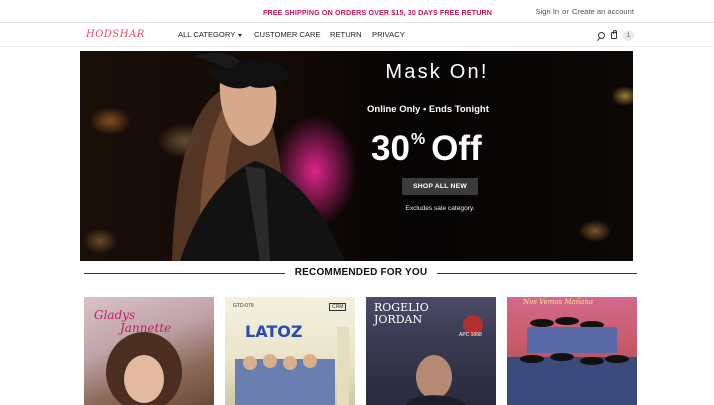 Image resolution: width=714 pixels, height=405 pixels. What do you see at coordinates (388, 34) in the screenshot?
I see `nav-privacy: PRIVACY` at bounding box center [388, 34].